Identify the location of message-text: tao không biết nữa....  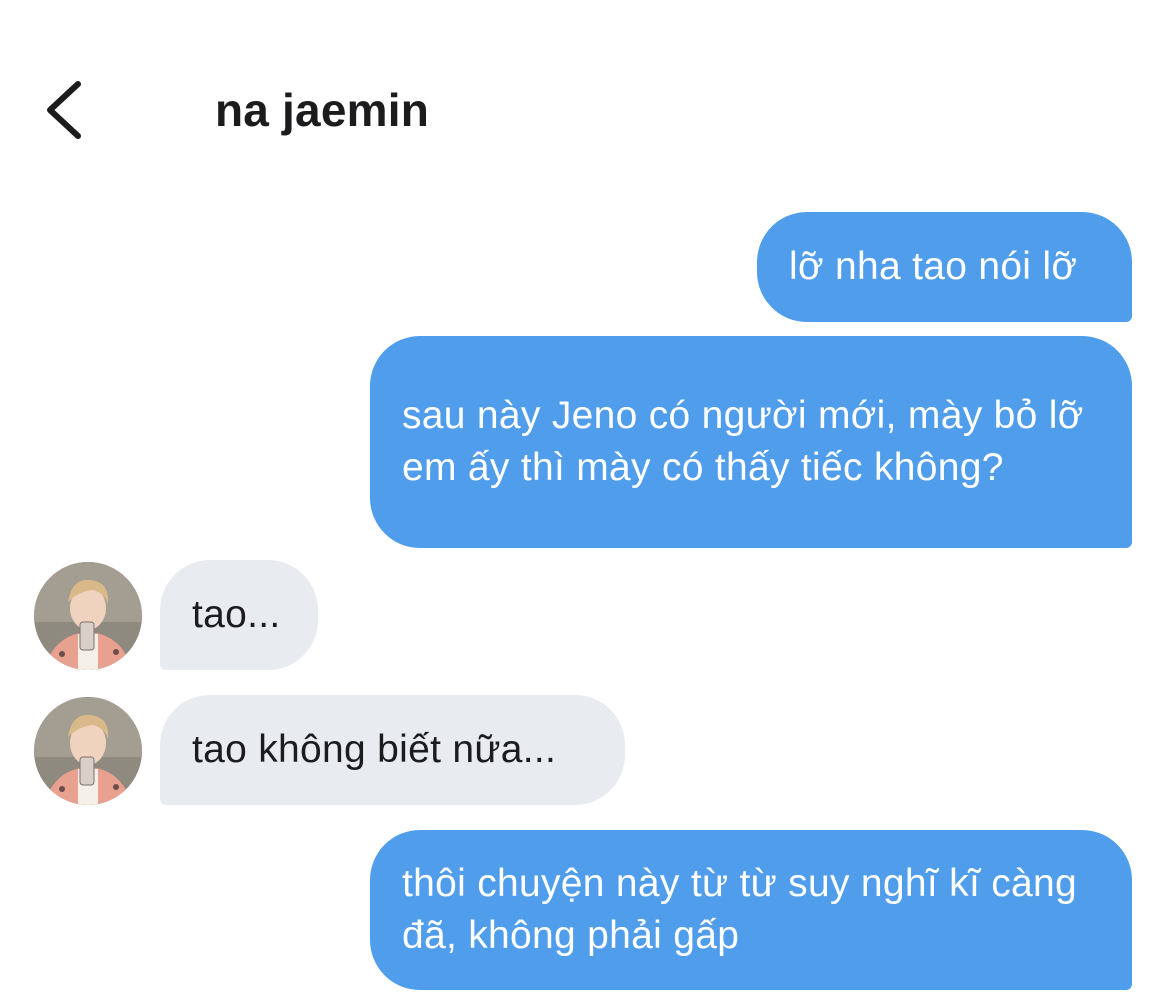
(374, 749).